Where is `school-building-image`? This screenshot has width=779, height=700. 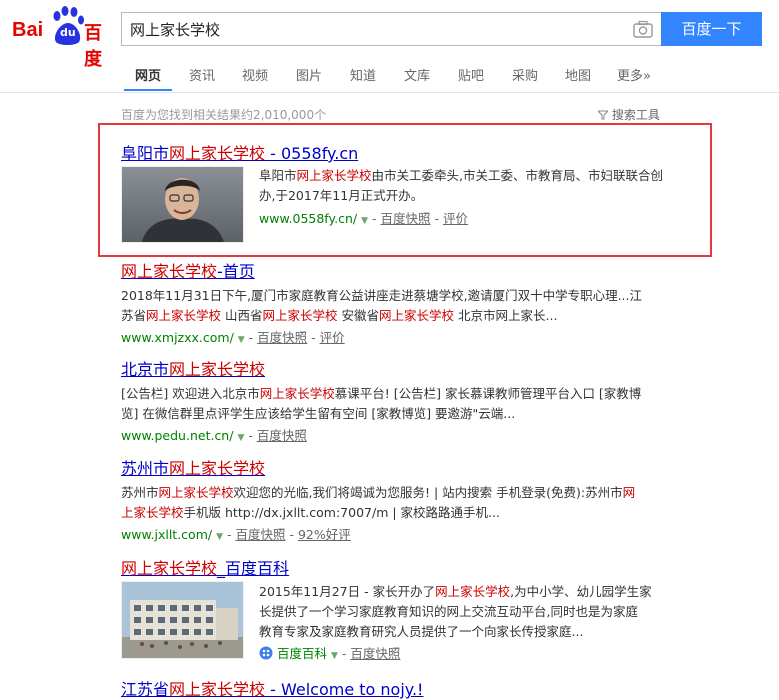 school-building-image is located at coordinates (182, 620).